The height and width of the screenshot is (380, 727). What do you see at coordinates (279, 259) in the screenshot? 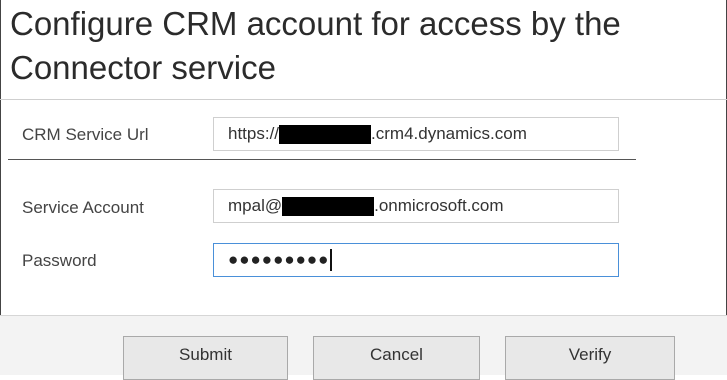
I see `password-mask: ●●●●●●●●●` at bounding box center [279, 259].